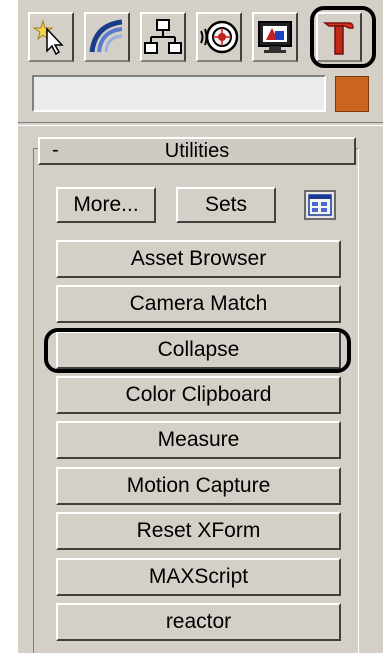 The height and width of the screenshot is (653, 385). What do you see at coordinates (48, 37) in the screenshot?
I see `create-icon` at bounding box center [48, 37].